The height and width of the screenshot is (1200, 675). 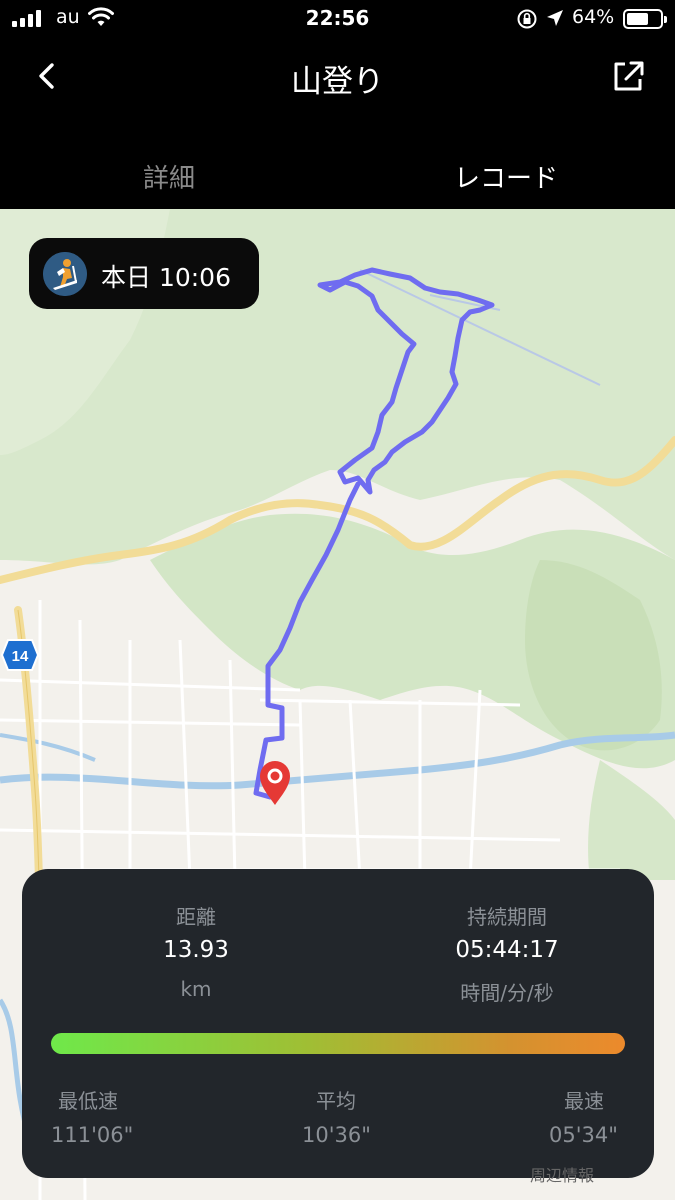 I want to click on route-14-sign-icon: 14, so click(x=20, y=655).